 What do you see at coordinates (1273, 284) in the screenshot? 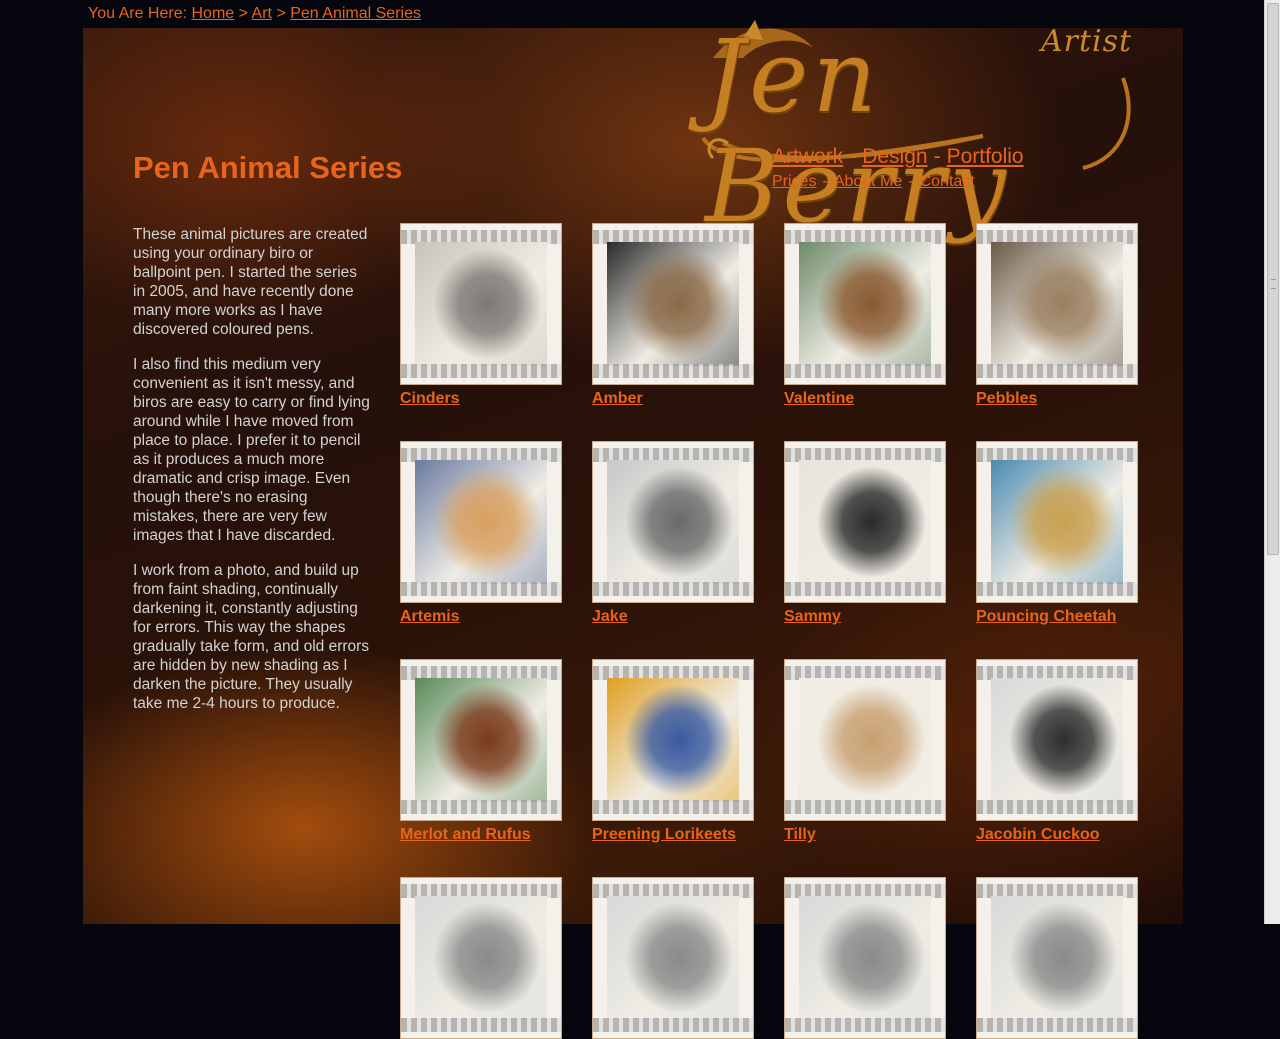
I see `scroll-grip-icon` at bounding box center [1273, 284].